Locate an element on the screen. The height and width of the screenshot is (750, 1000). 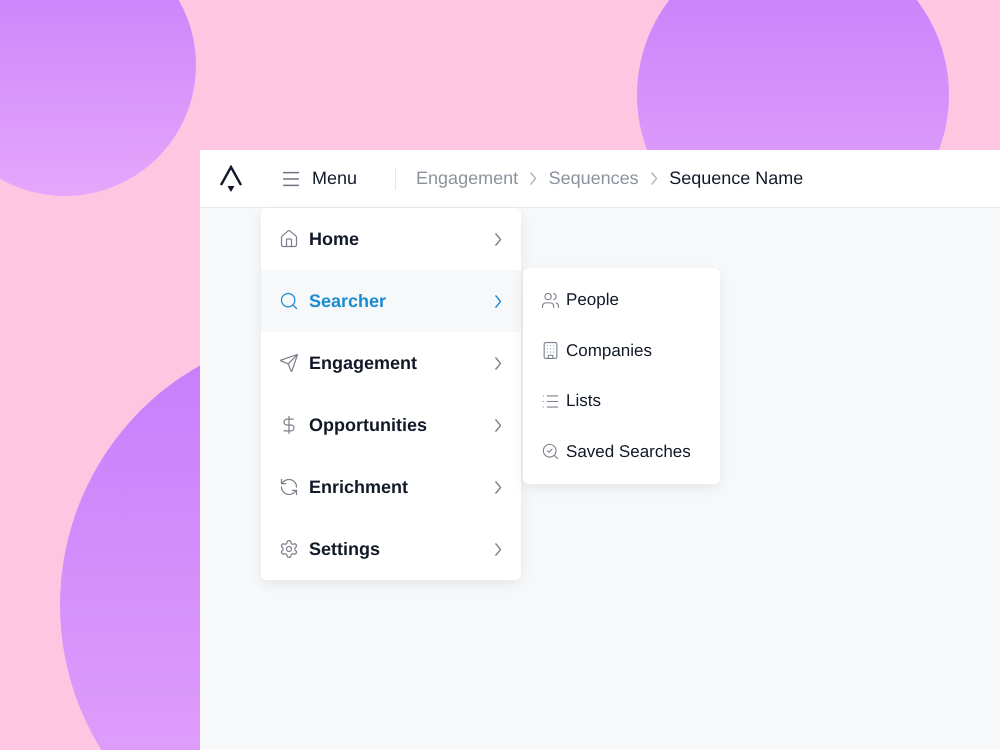
logo-icon is located at coordinates (231, 178).